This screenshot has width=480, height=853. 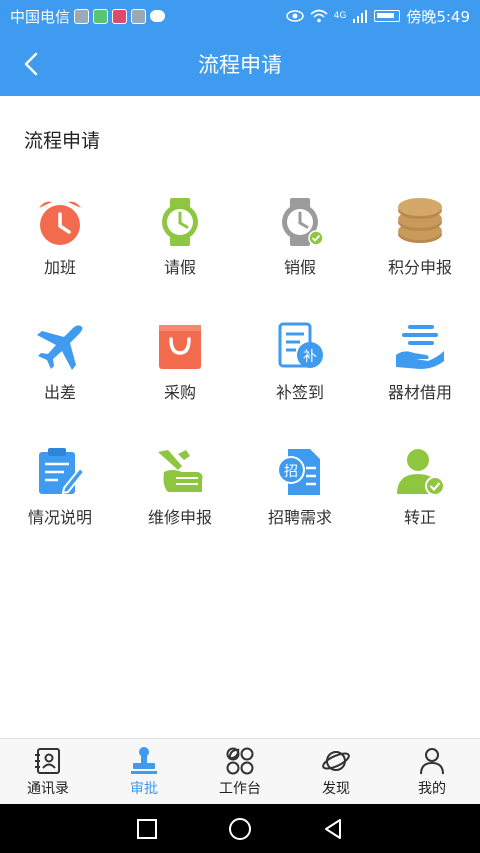 I want to click on item-equipment-borrow: 器材借用, so click(x=420, y=383).